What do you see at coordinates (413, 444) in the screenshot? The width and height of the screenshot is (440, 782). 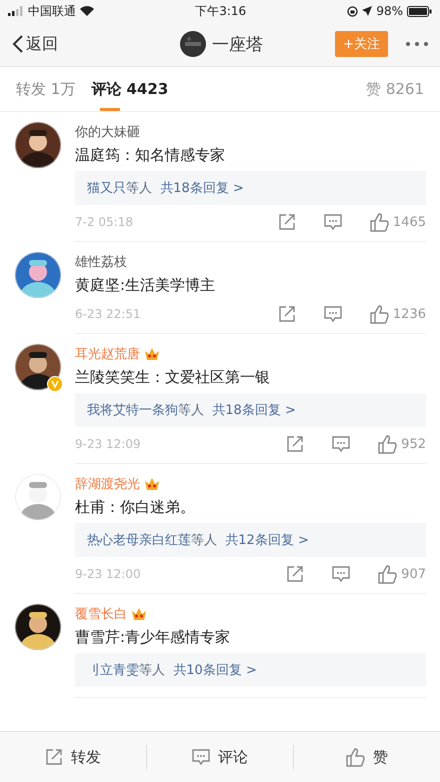 I see `like-count: 952` at bounding box center [413, 444].